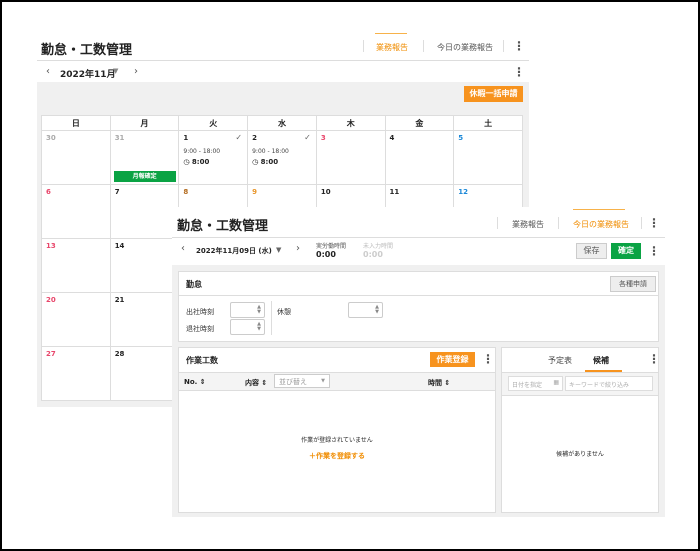  Describe the element at coordinates (373, 254) in the screenshot. I see `uninput-hours-value: 0:00` at that location.